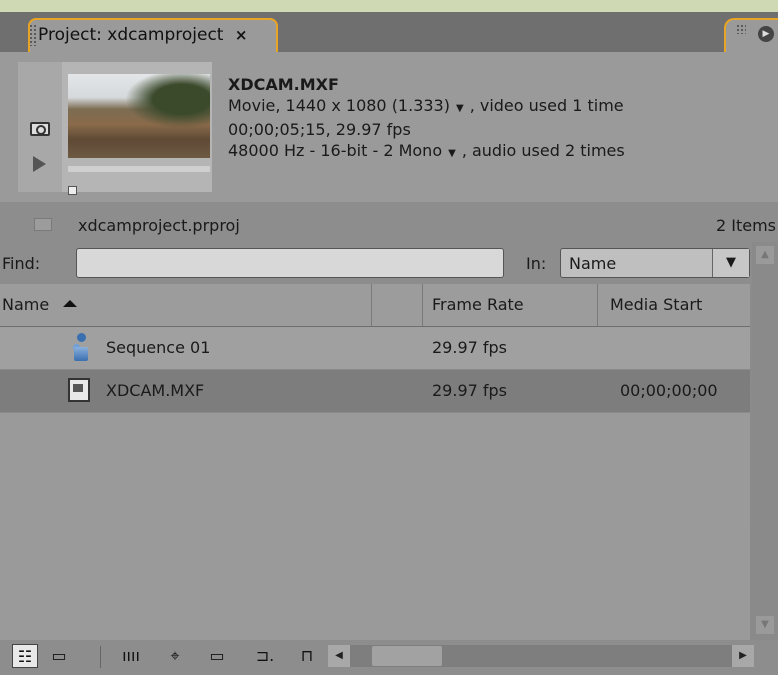  What do you see at coordinates (159, 225) in the screenshot?
I see `project-file-name: xdcamproject.prproj` at bounding box center [159, 225].